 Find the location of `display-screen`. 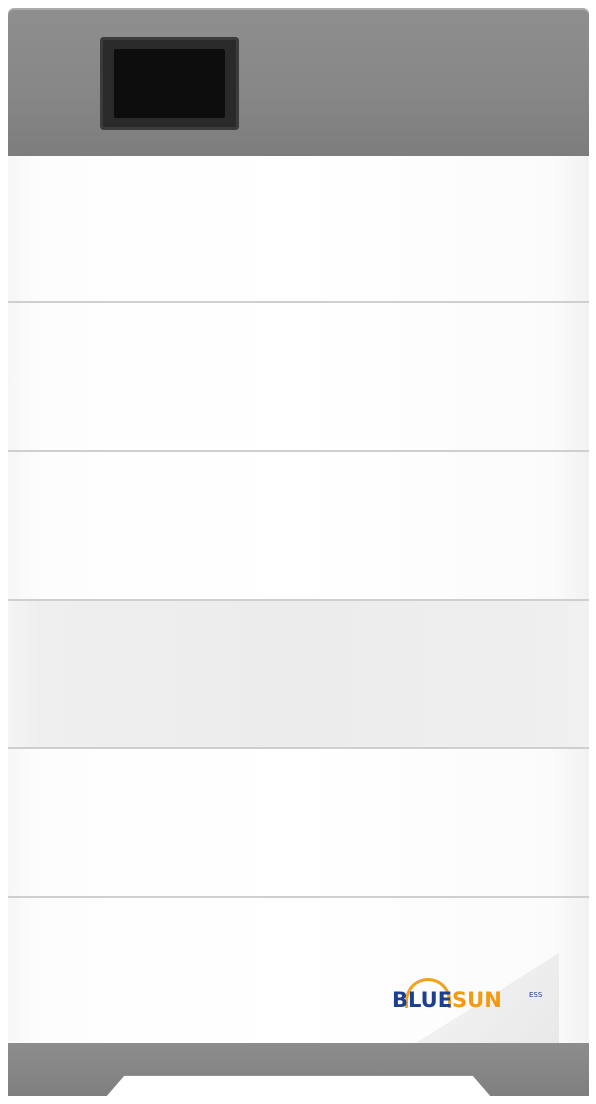

display-screen is located at coordinates (169, 83).